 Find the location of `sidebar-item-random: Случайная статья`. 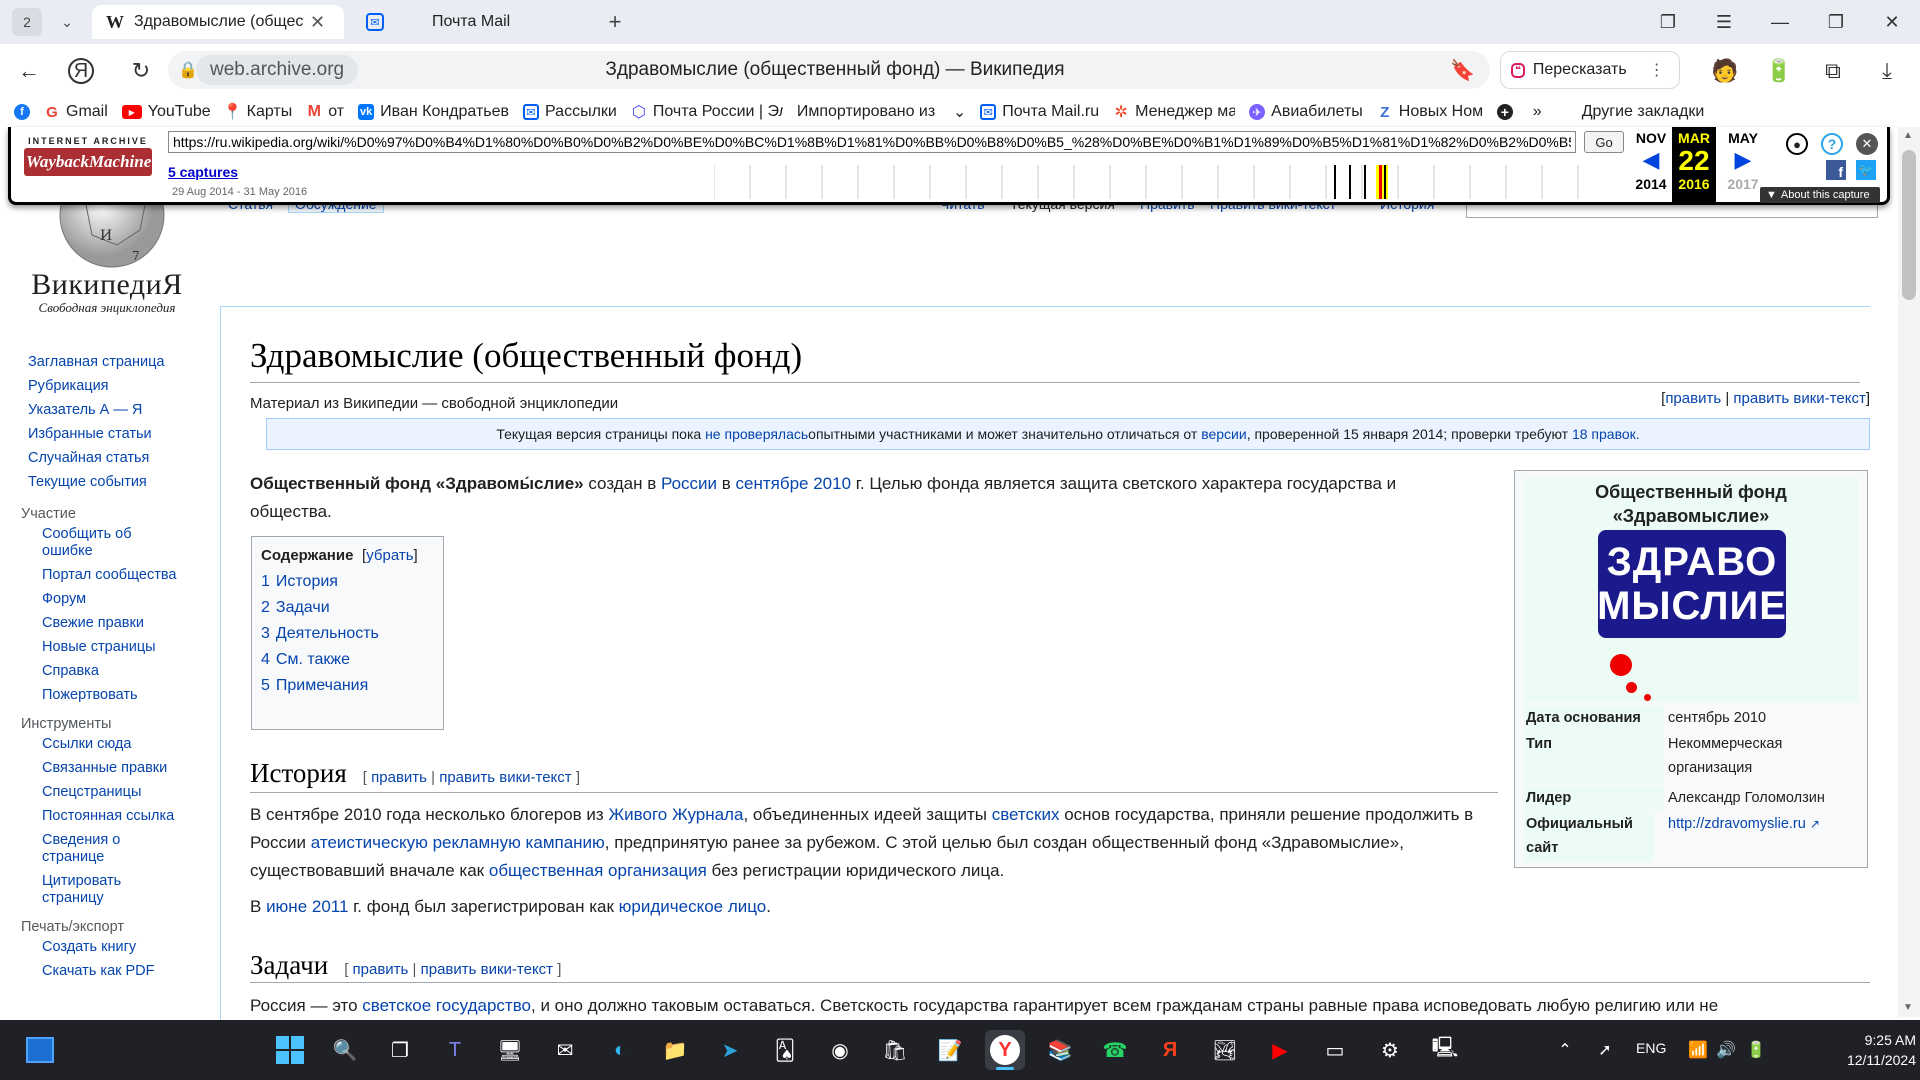

sidebar-item-random: Случайная статья is located at coordinates (113, 458).